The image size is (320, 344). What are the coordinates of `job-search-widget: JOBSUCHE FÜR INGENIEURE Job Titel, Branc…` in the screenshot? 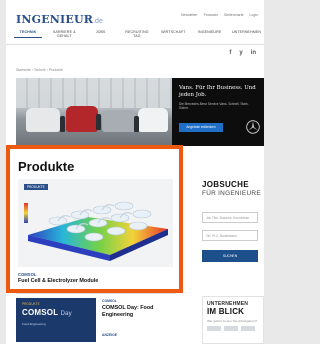 It's located at (233, 221).